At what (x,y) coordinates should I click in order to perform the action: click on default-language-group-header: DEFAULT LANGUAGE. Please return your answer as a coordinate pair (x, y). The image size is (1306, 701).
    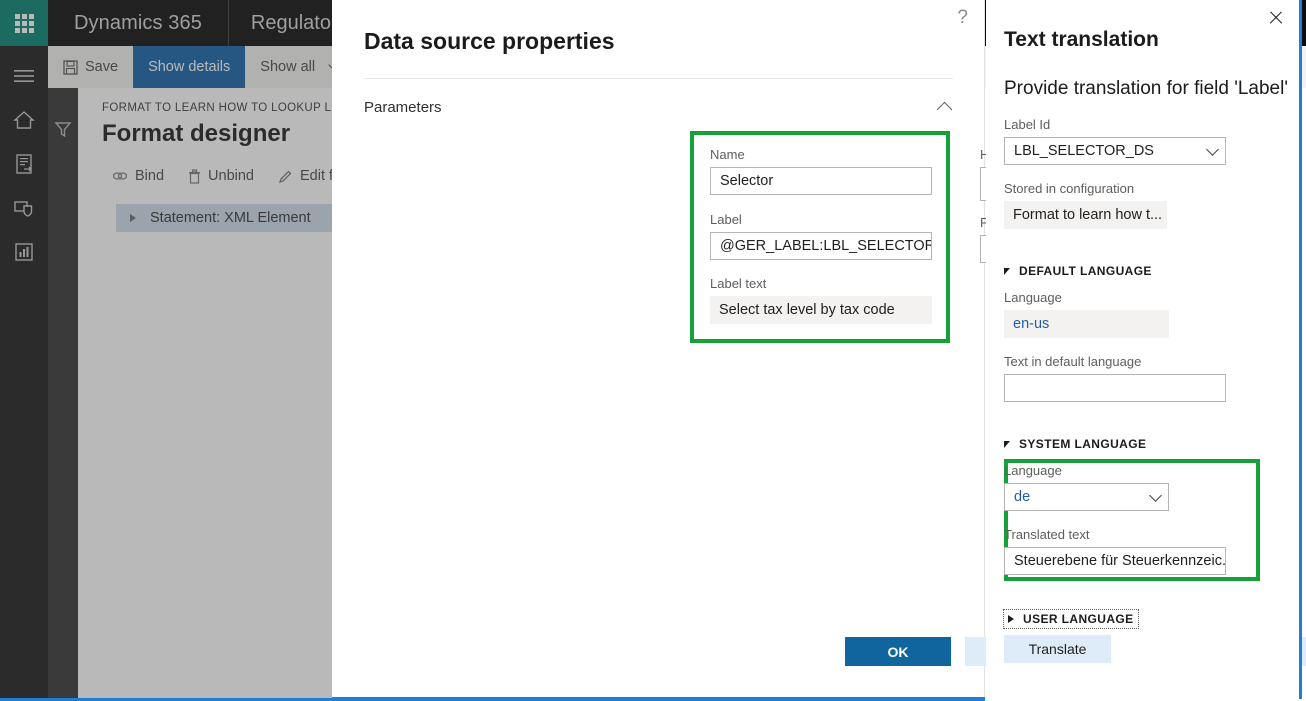
    Looking at the image, I should click on (1078, 271).